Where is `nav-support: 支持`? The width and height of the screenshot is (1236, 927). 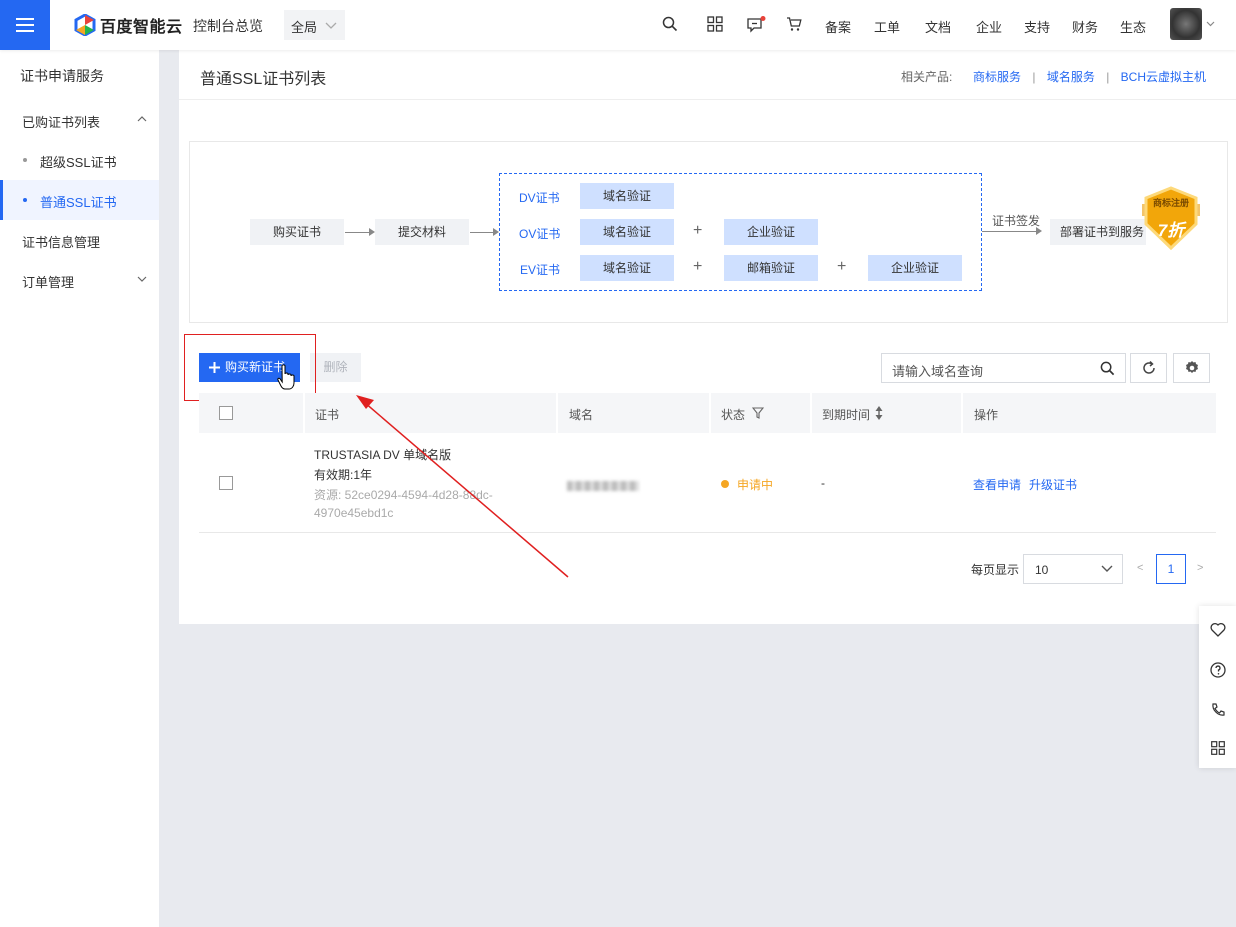
nav-support: 支持 is located at coordinates (1037, 26).